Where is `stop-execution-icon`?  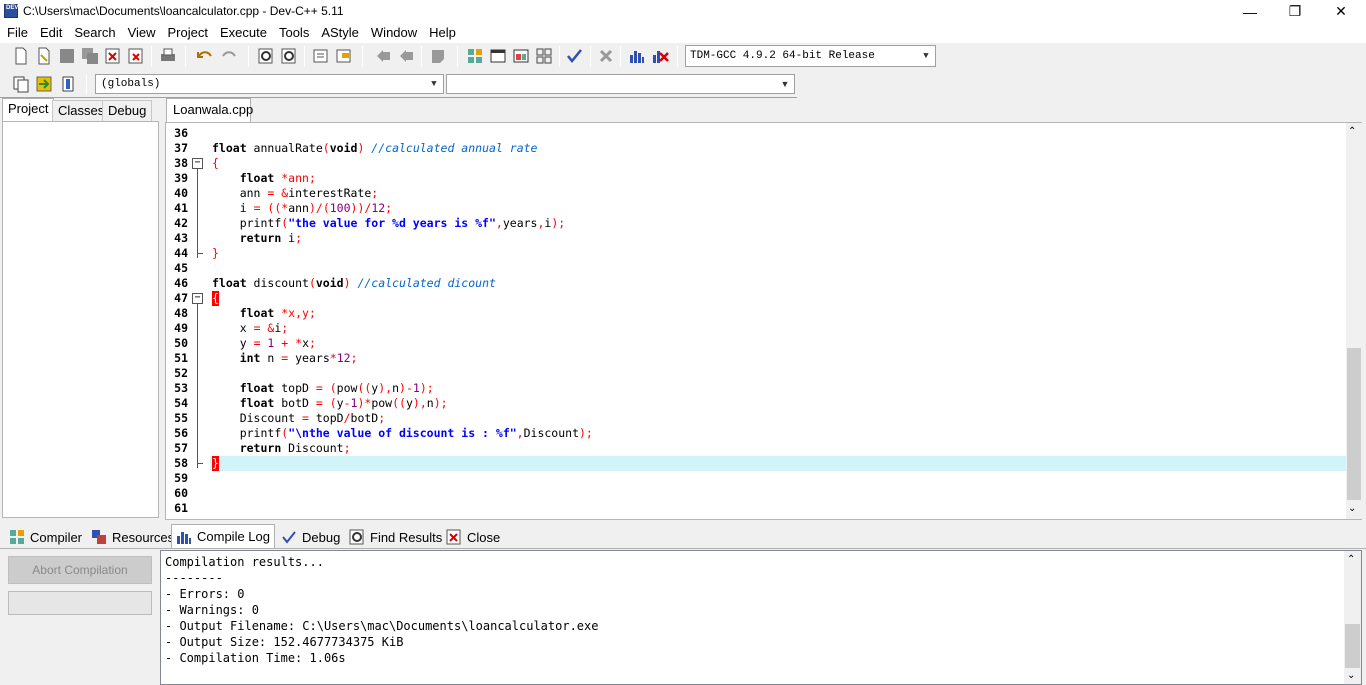
stop-execution-icon is located at coordinates (606, 56).